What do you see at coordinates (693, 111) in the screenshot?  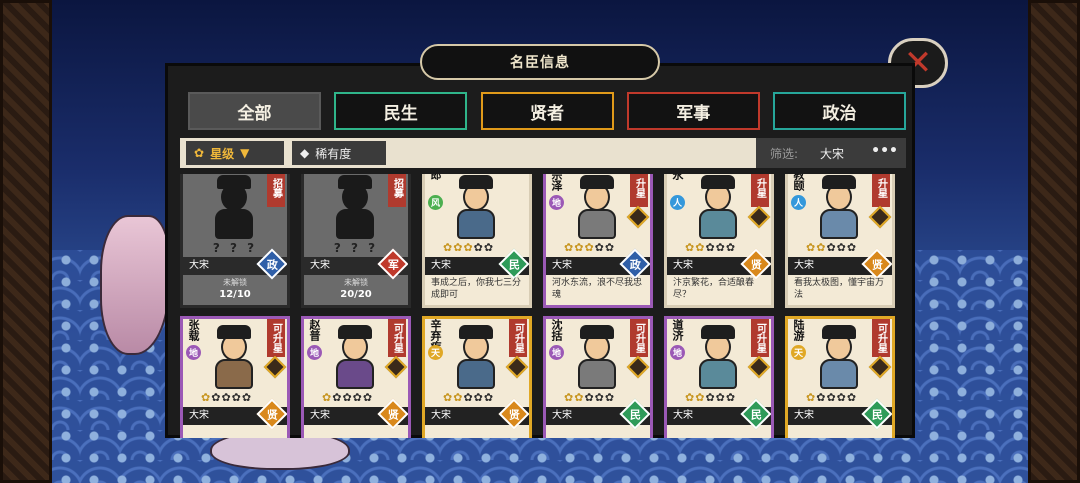 I see `tab-military: 军事` at bounding box center [693, 111].